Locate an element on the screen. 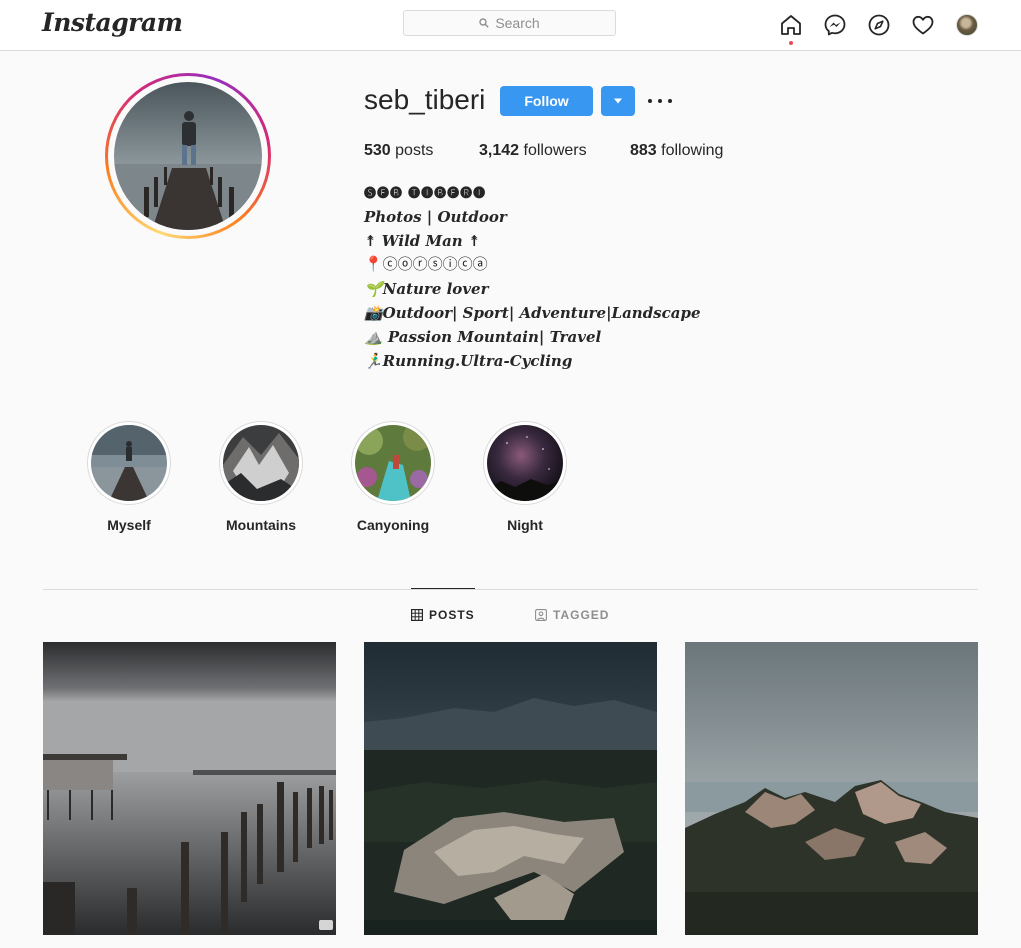  highlight-label: Mountains is located at coordinates (261, 525).